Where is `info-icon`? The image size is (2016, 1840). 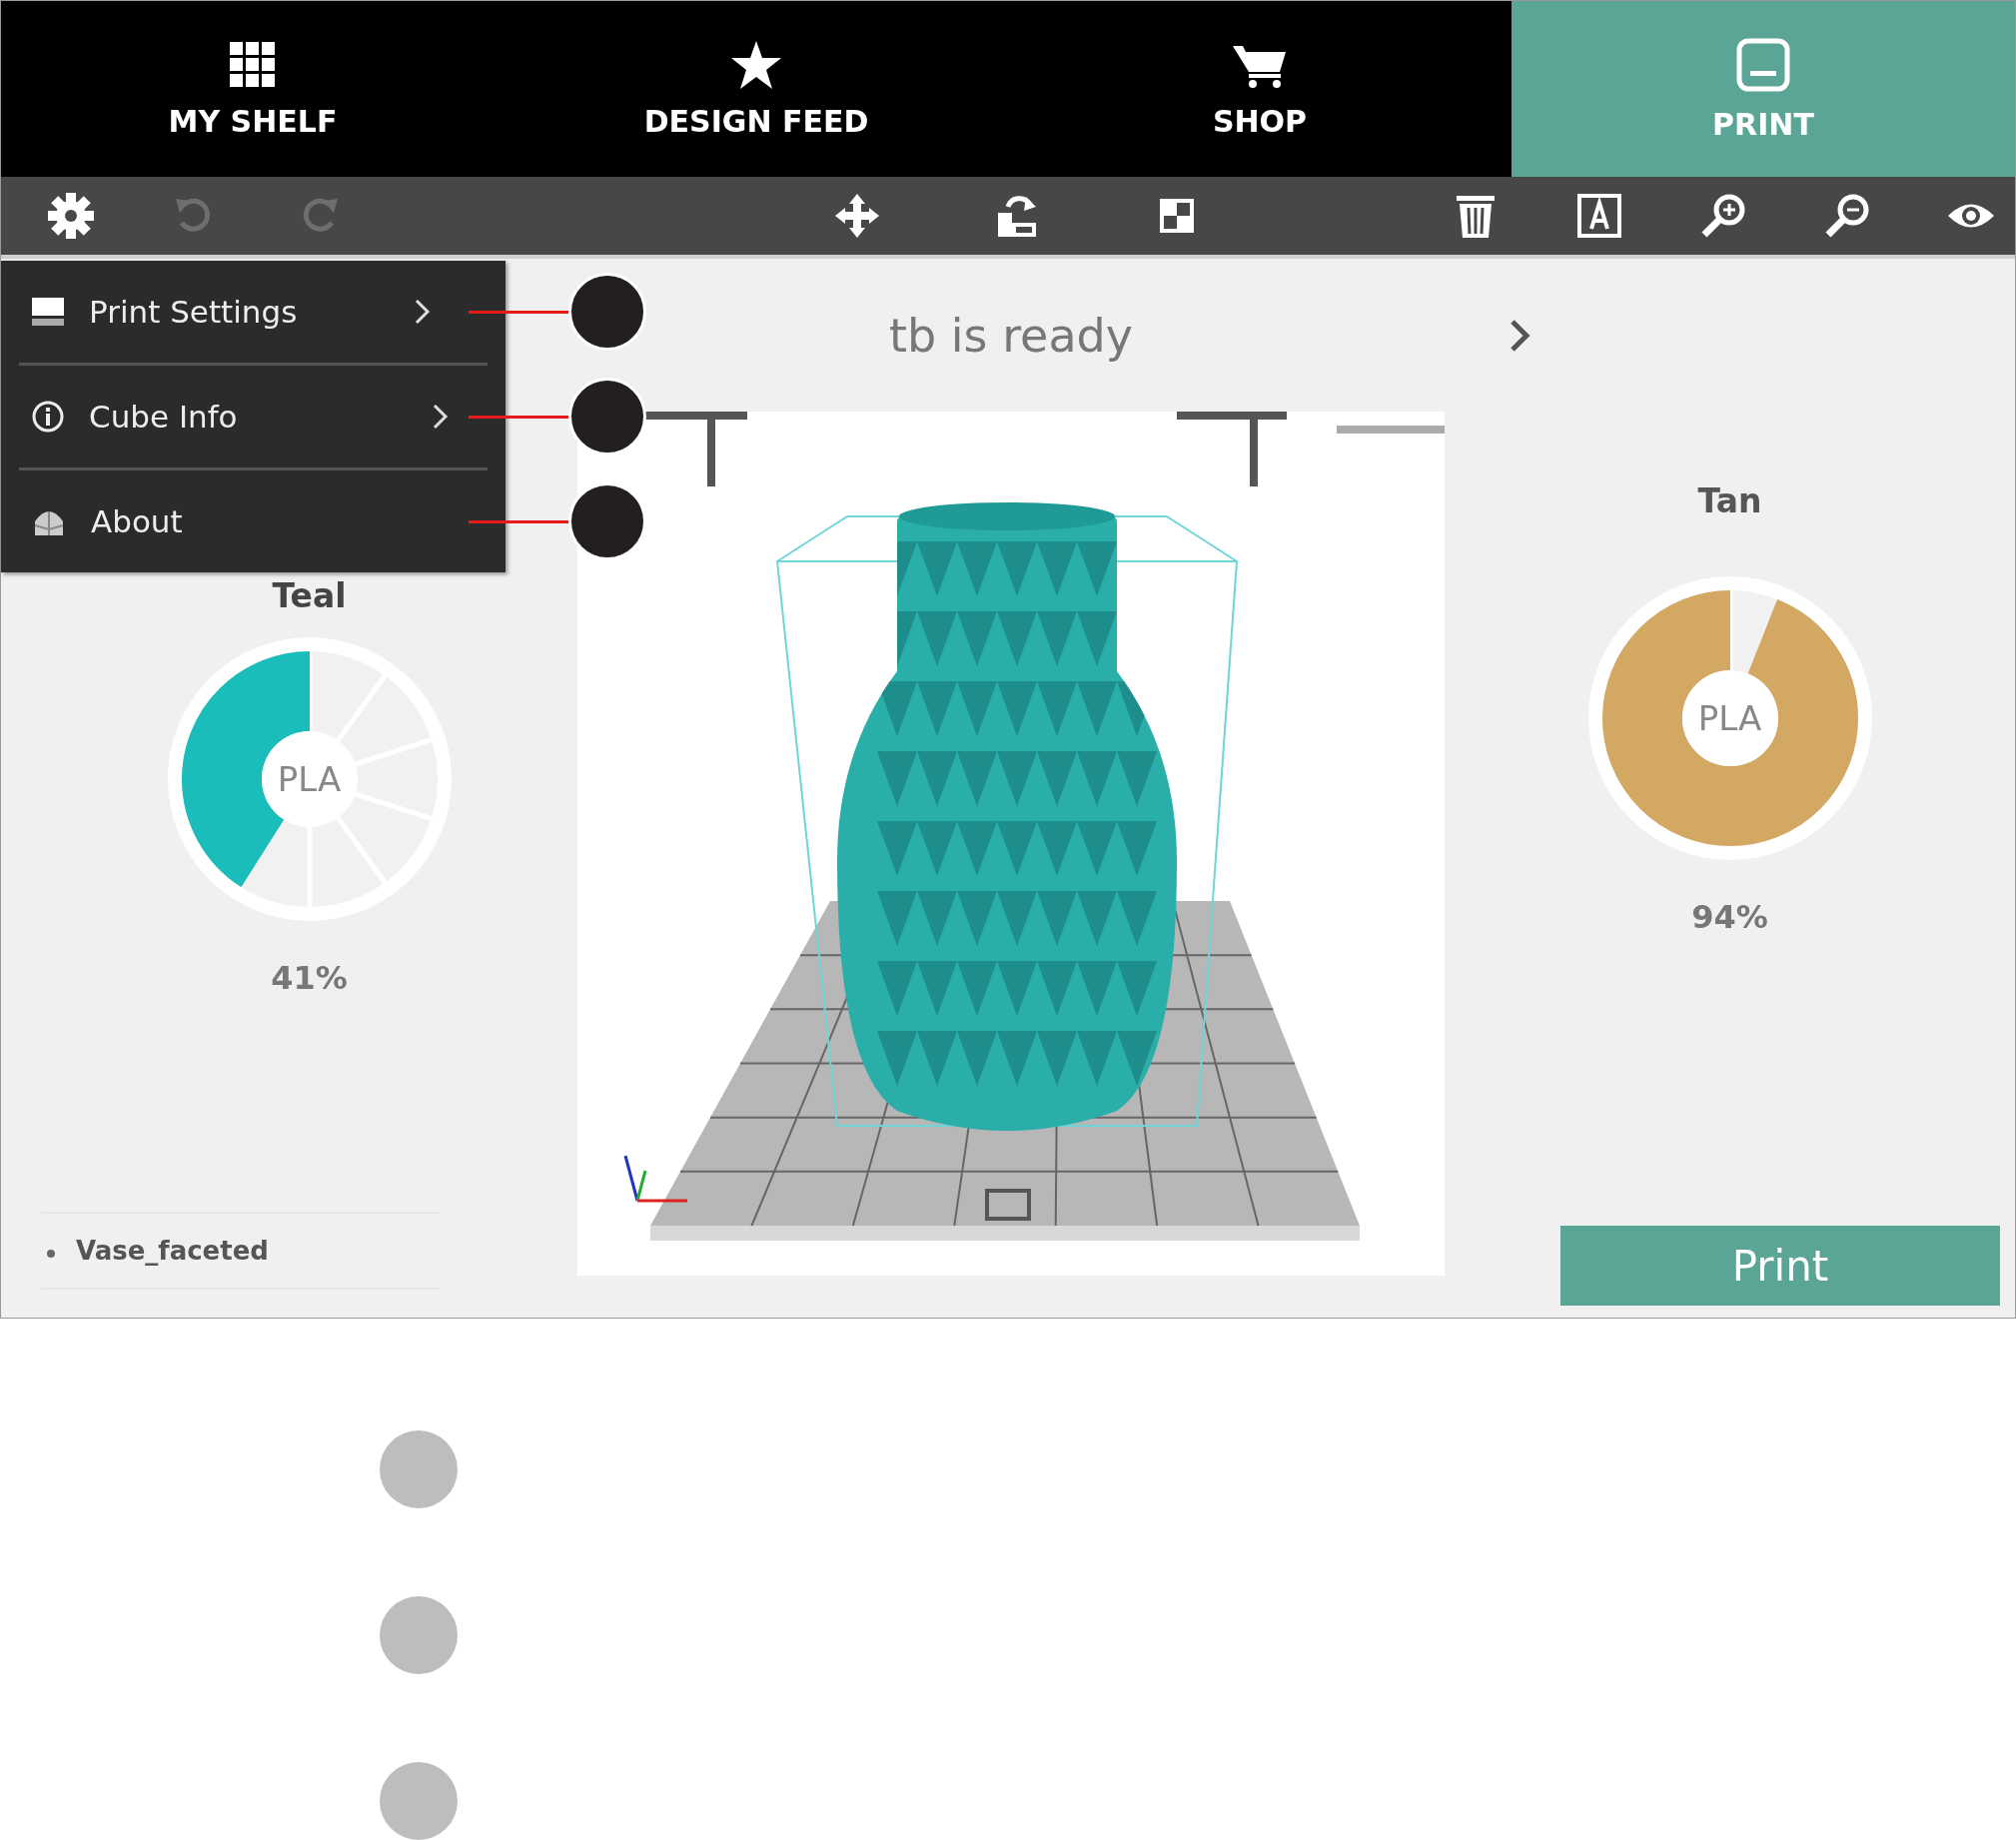
info-icon is located at coordinates (48, 417).